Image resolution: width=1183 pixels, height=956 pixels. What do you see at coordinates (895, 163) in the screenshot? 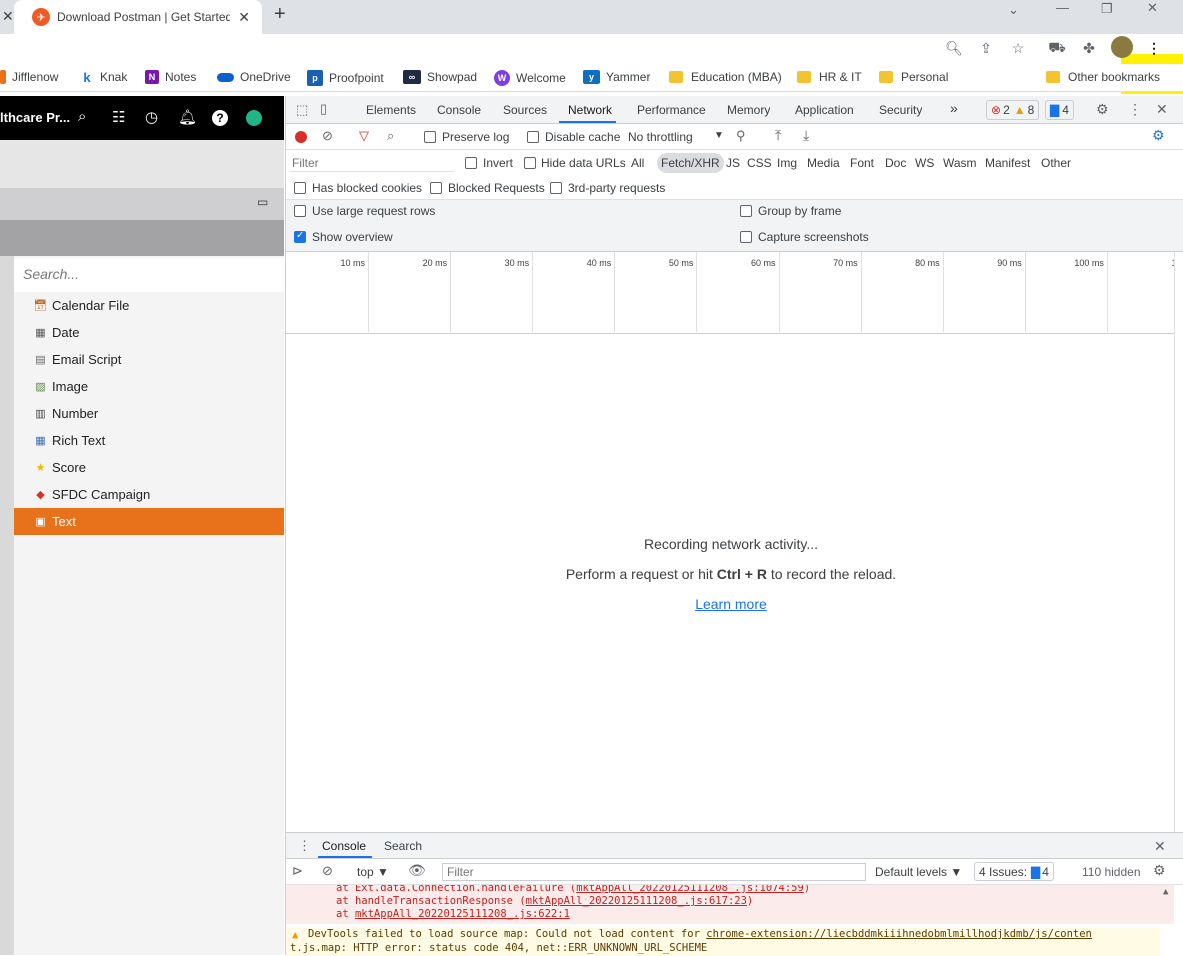
I see `filter-type-doc: Doc` at bounding box center [895, 163].